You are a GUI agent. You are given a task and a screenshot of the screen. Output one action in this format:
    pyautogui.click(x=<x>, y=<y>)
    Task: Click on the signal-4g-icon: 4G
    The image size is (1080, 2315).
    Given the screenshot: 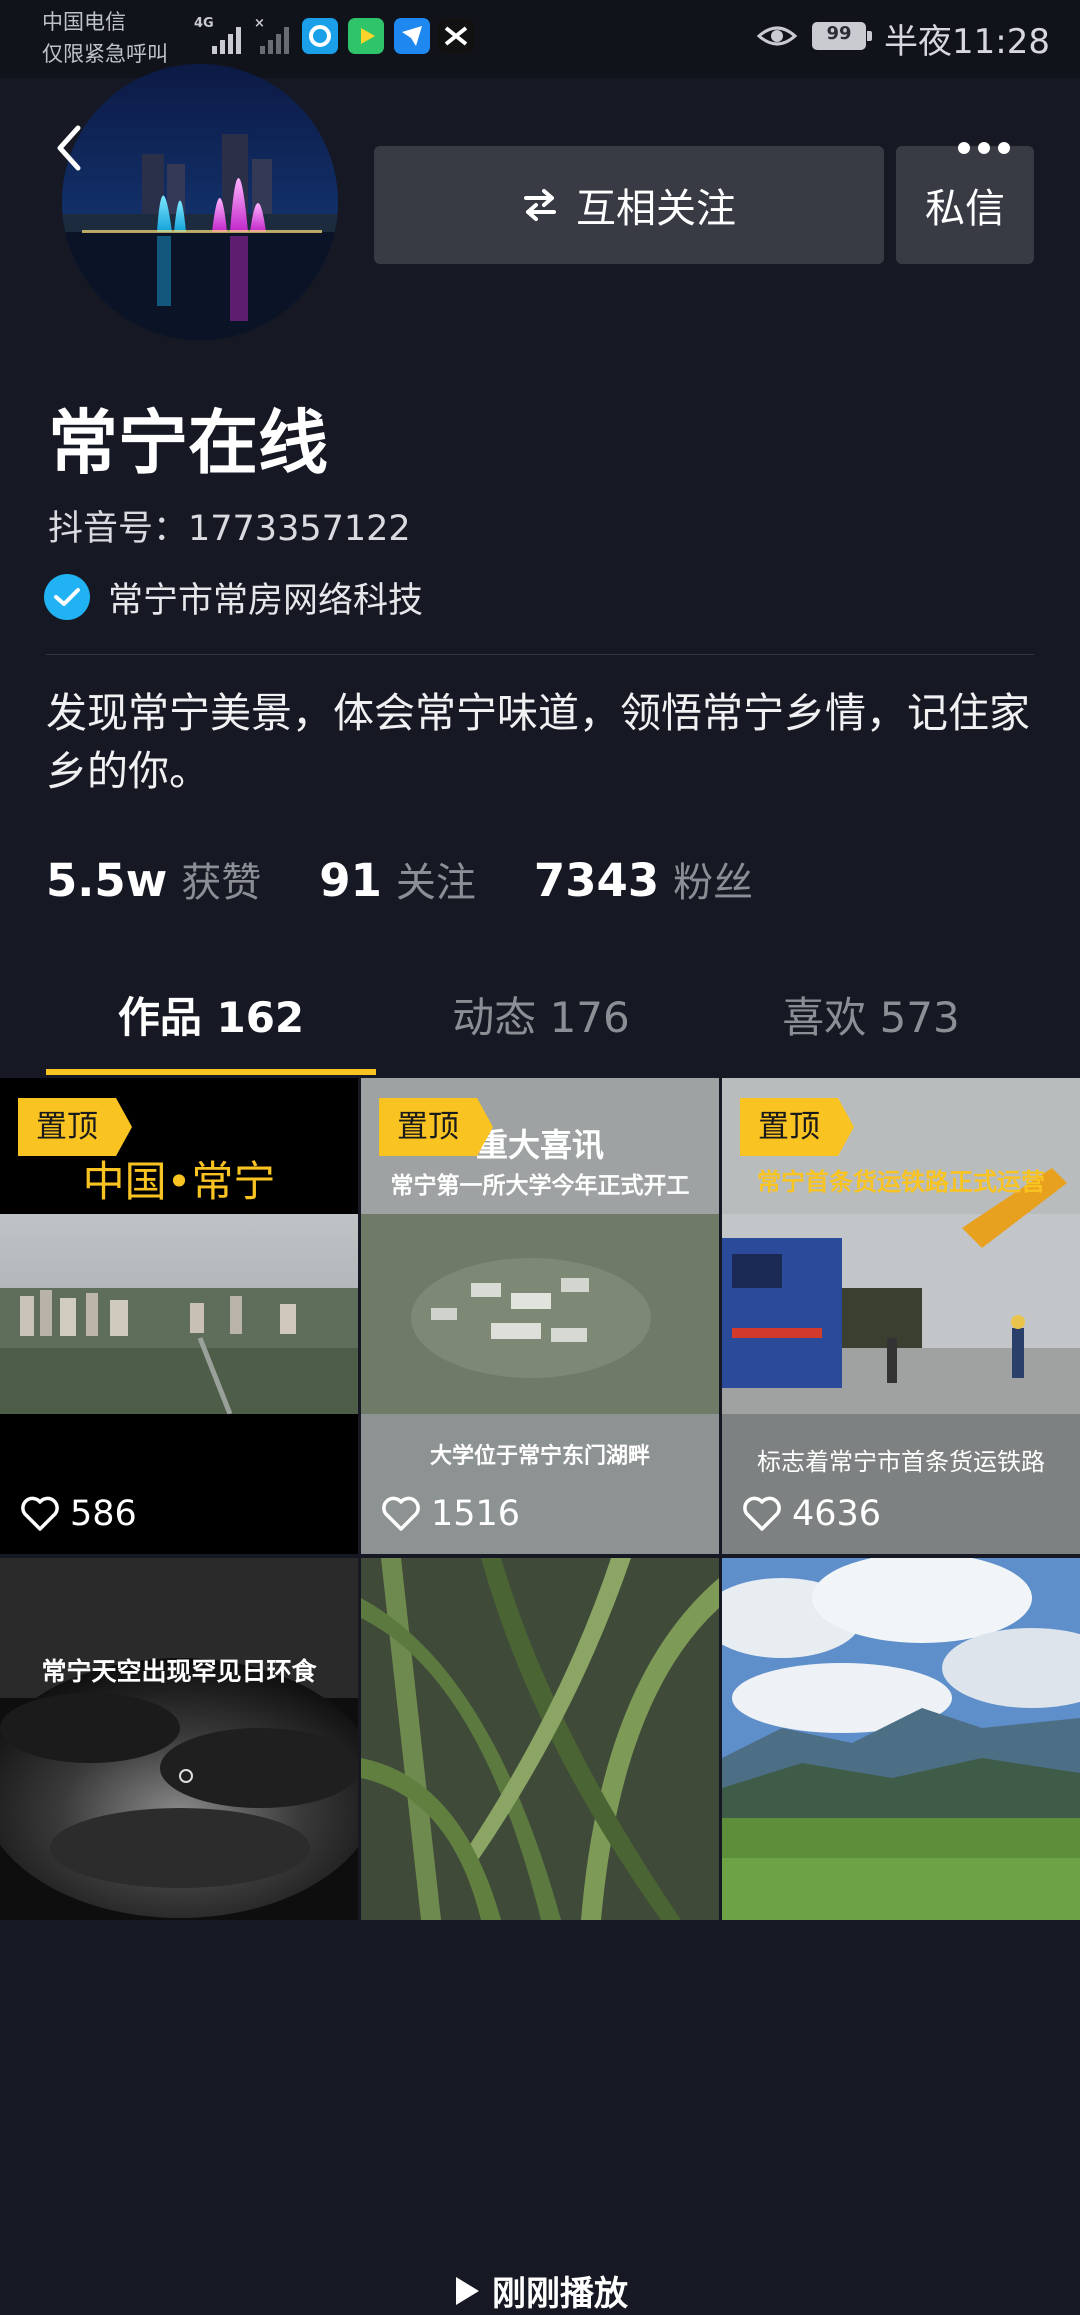 What is the action you would take?
    pyautogui.click(x=220, y=35)
    